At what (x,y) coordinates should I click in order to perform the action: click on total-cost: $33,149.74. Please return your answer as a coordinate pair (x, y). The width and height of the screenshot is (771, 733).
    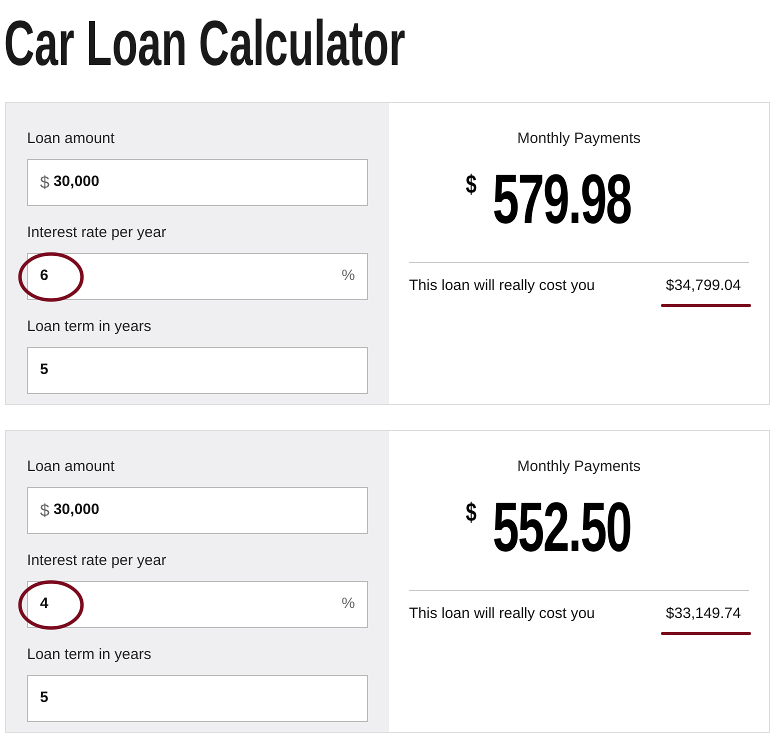
    Looking at the image, I should click on (703, 614).